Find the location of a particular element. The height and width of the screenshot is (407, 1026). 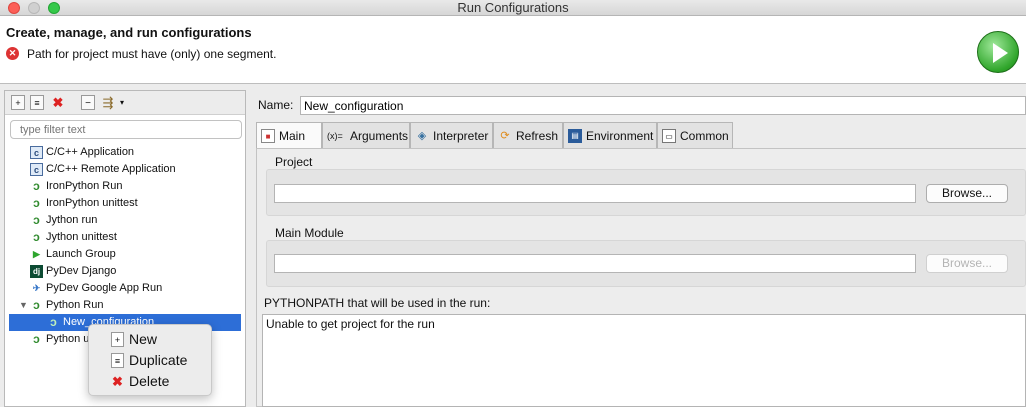

context-menu: + New ≡ Duplicate ✖ Delete is located at coordinates (150, 360).